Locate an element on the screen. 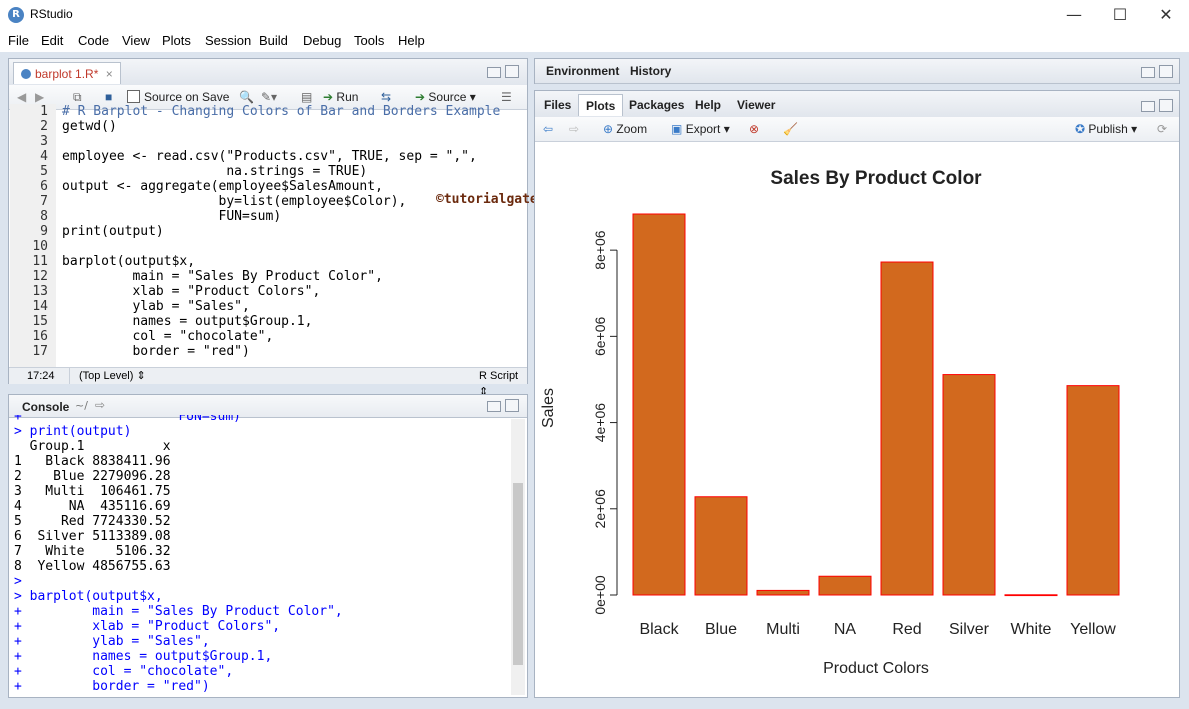  minimize-console-icon is located at coordinates (494, 406).